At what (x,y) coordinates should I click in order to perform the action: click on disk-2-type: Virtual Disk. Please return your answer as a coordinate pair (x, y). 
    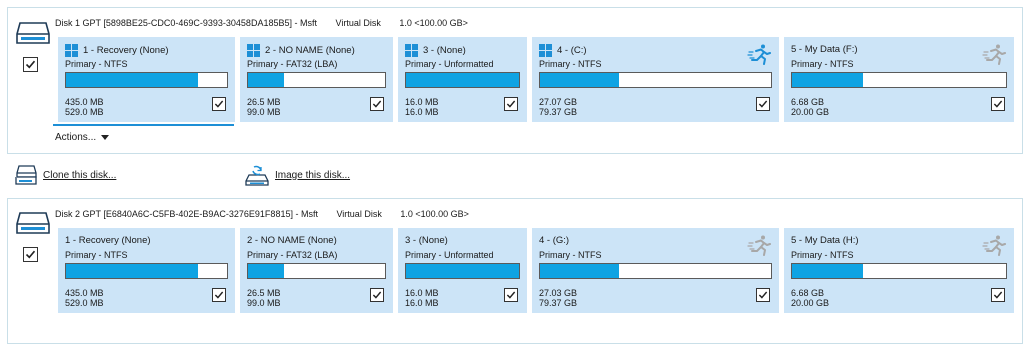
    Looking at the image, I should click on (359, 214).